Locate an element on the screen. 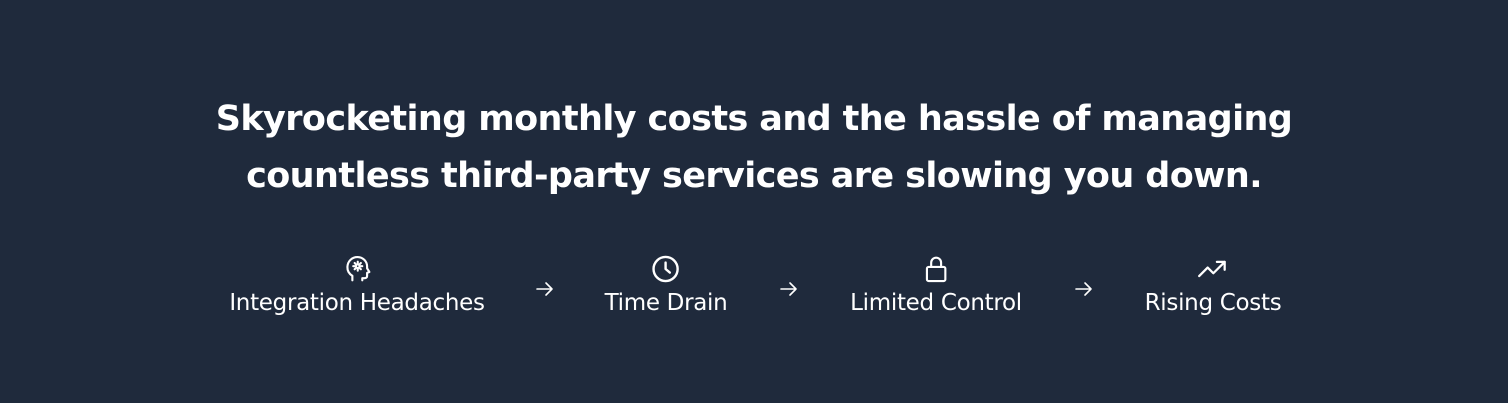  step-limited-control: Limited Control is located at coordinates (936, 284).